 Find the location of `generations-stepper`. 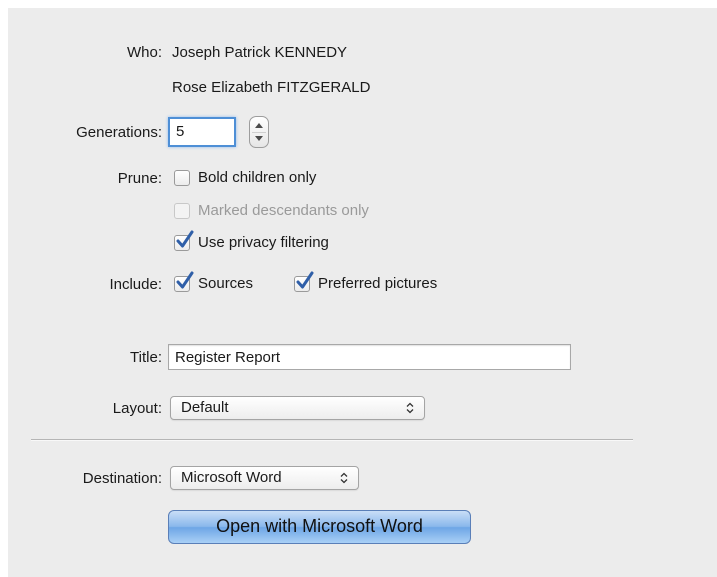

generations-stepper is located at coordinates (259, 132).